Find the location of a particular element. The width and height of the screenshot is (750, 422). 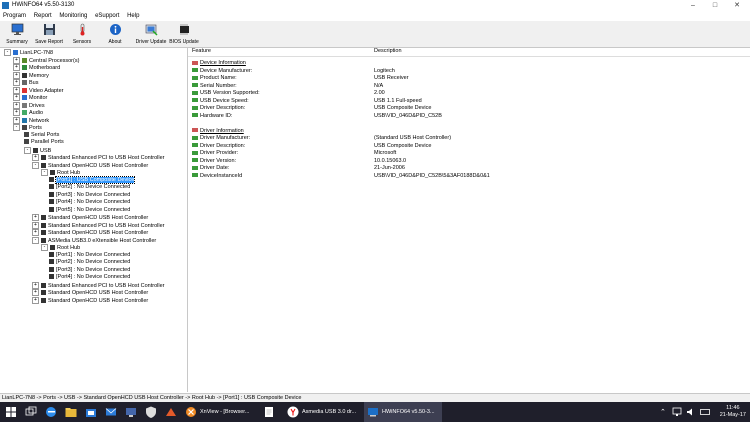

store-icon is located at coordinates (91, 412).